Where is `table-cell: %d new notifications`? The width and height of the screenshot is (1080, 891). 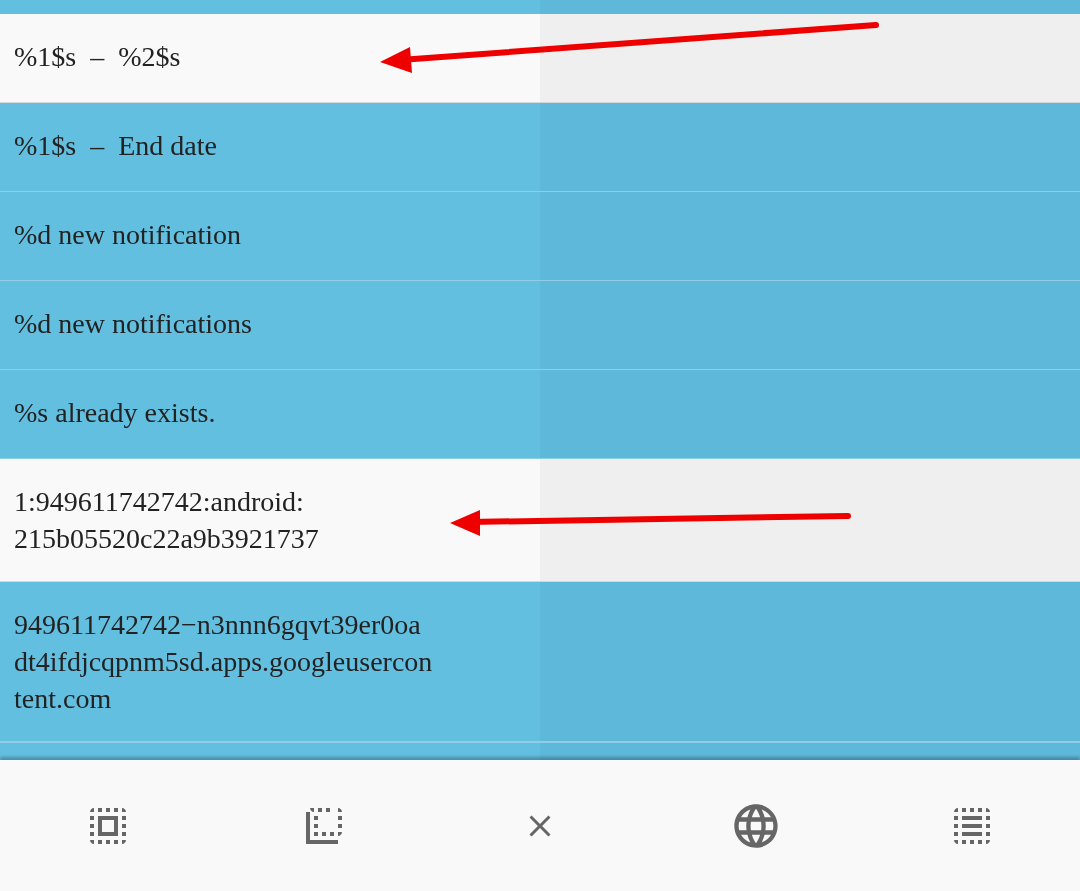 table-cell: %d new notifications is located at coordinates (270, 325).